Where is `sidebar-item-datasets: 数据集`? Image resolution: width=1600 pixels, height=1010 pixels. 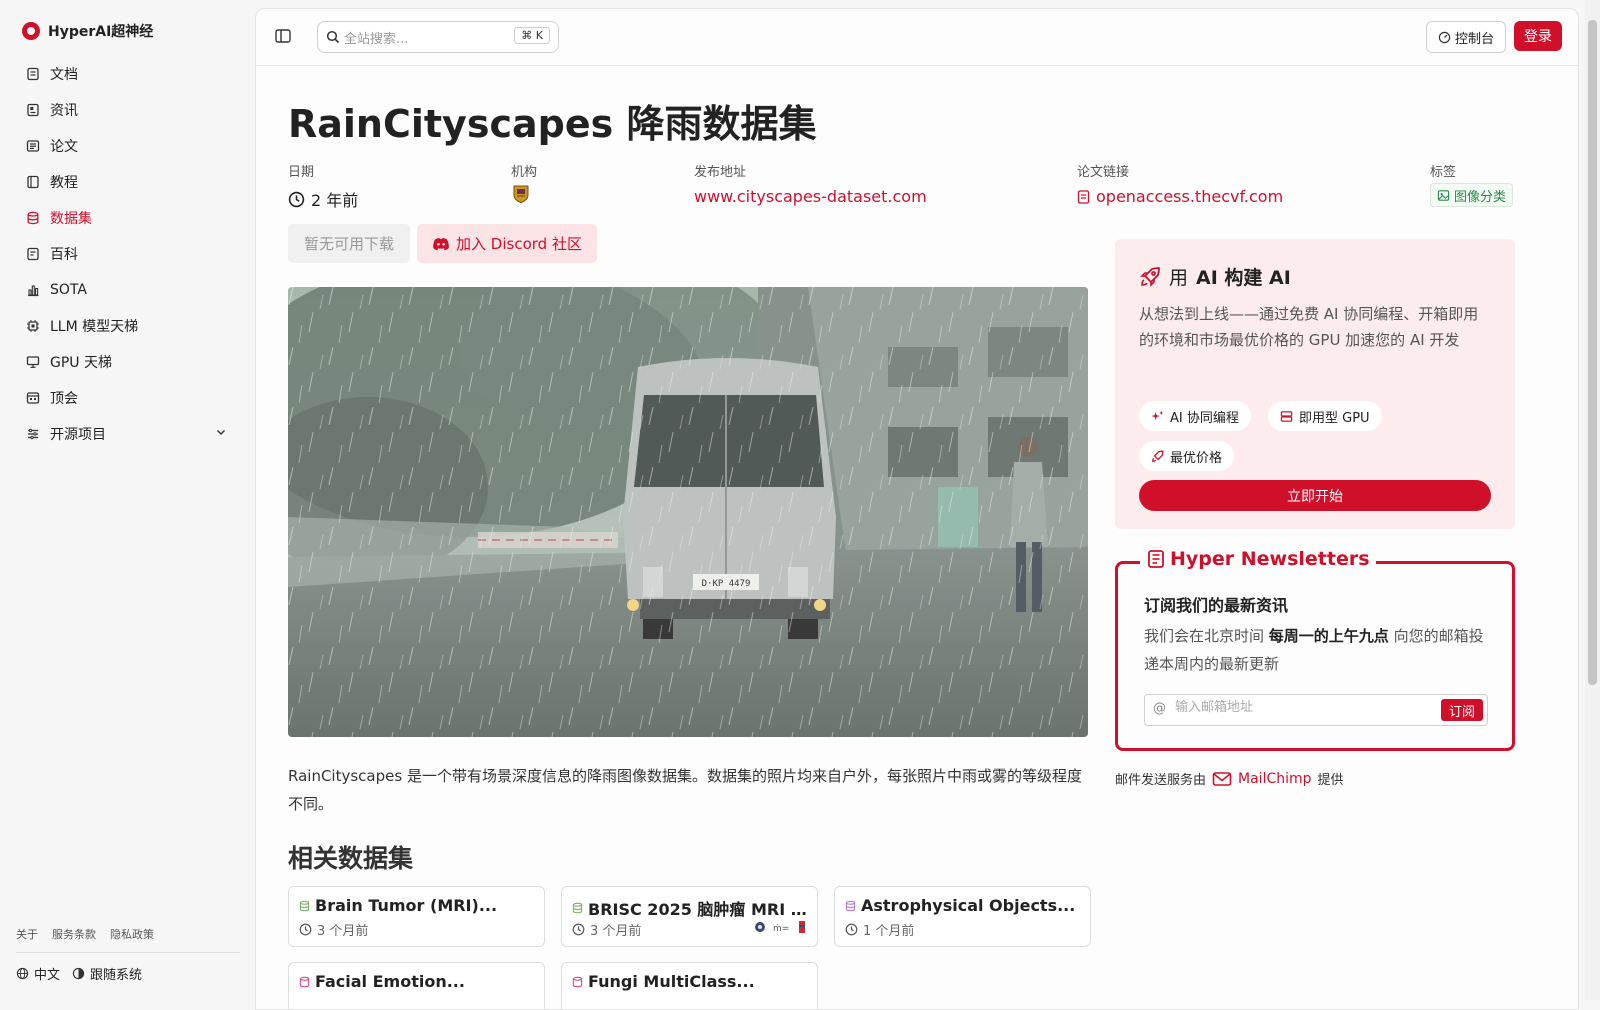
sidebar-item-datasets: 数据集 is located at coordinates (127, 218).